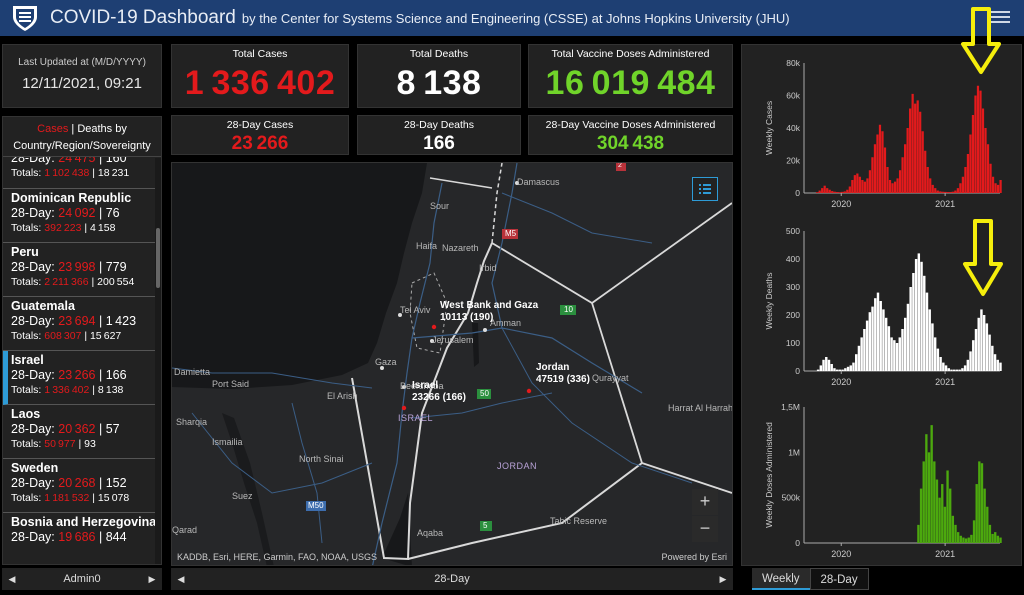  What do you see at coordinates (82, 62) in the screenshot?
I see `last-updated-label: Last Updated at (M/D/YYYY)` at bounding box center [82, 62].